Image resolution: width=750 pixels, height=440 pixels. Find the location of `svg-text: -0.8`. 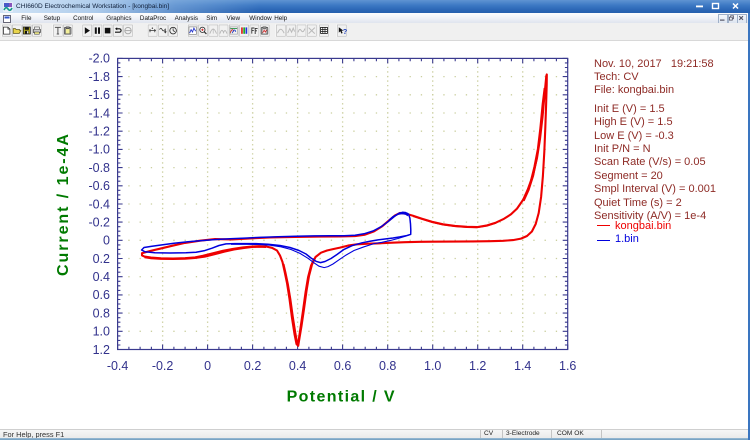

svg-text: -0.8 is located at coordinates (99, 168).